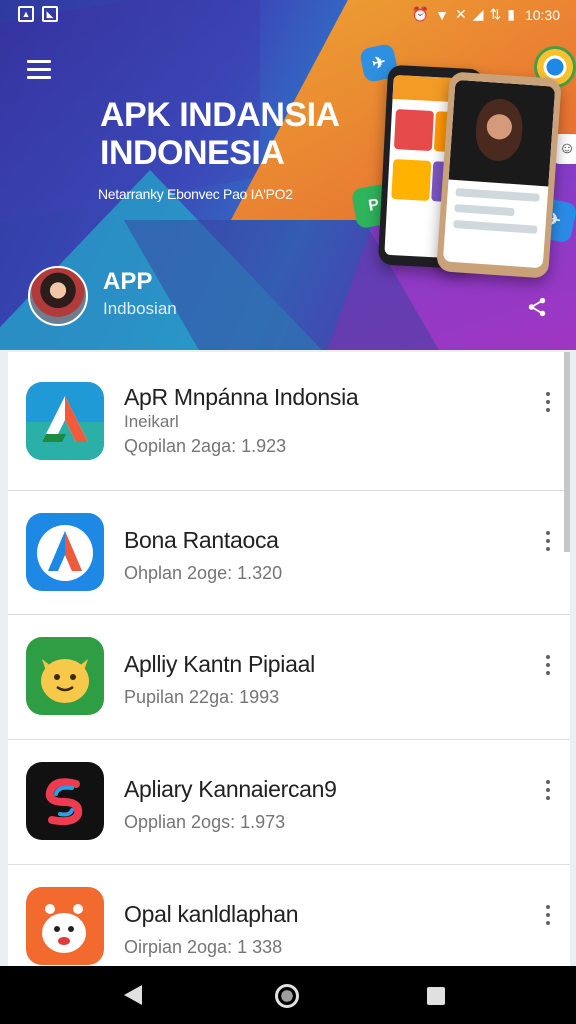 This screenshot has height=1024, width=576. I want to click on battery-icon: ▮, so click(511, 14).